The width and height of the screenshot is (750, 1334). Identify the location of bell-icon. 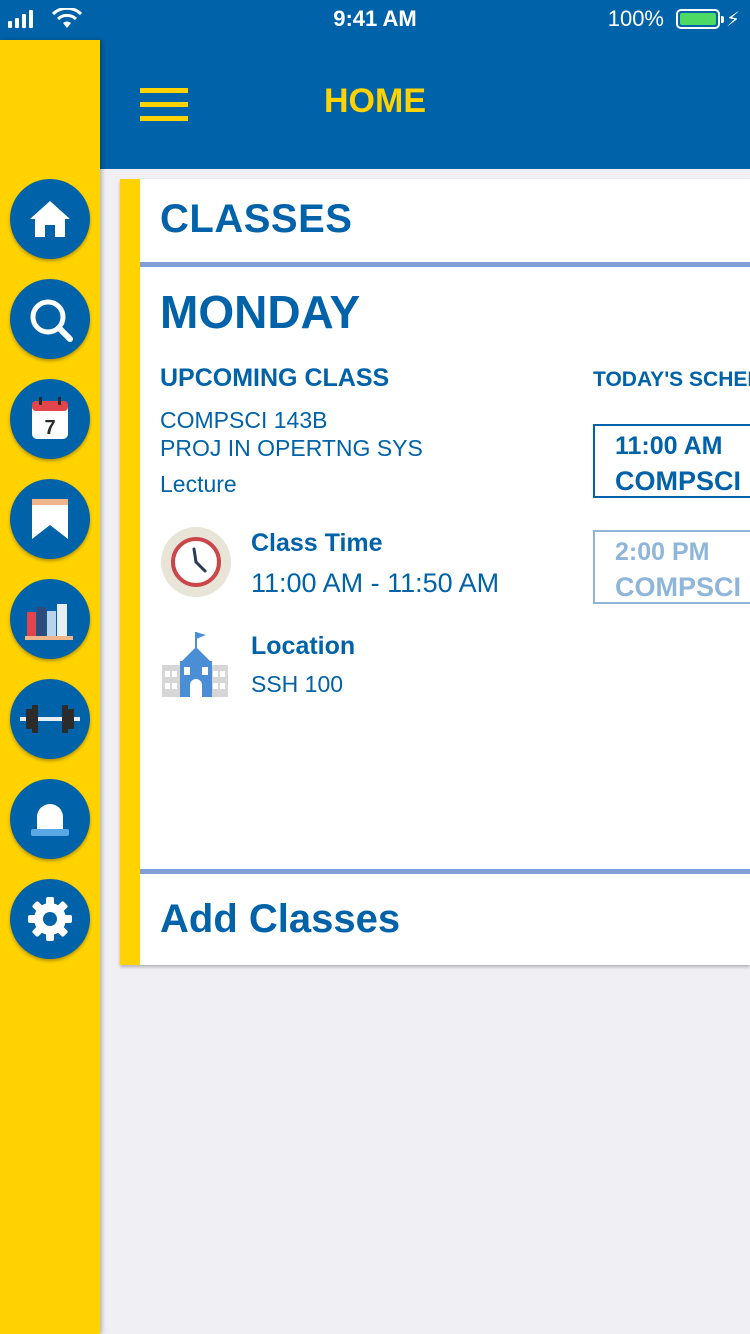
(50, 820).